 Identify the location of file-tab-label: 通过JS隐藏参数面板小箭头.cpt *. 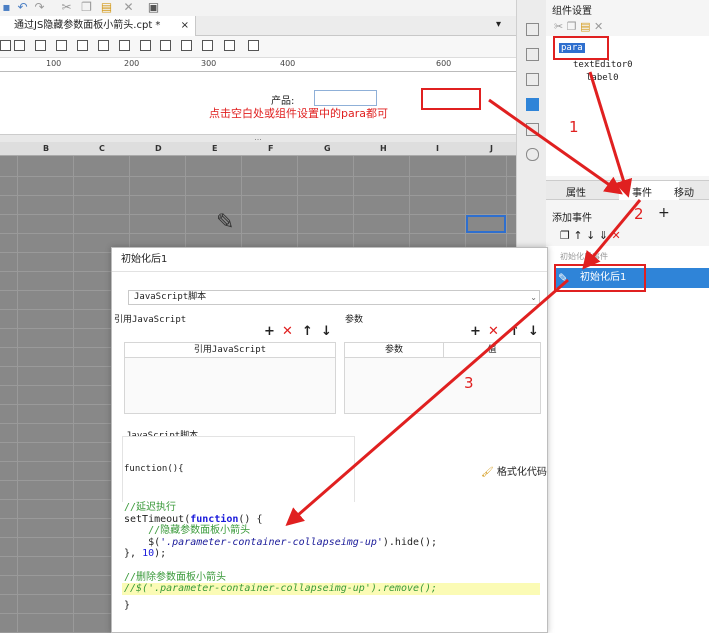
(87, 25).